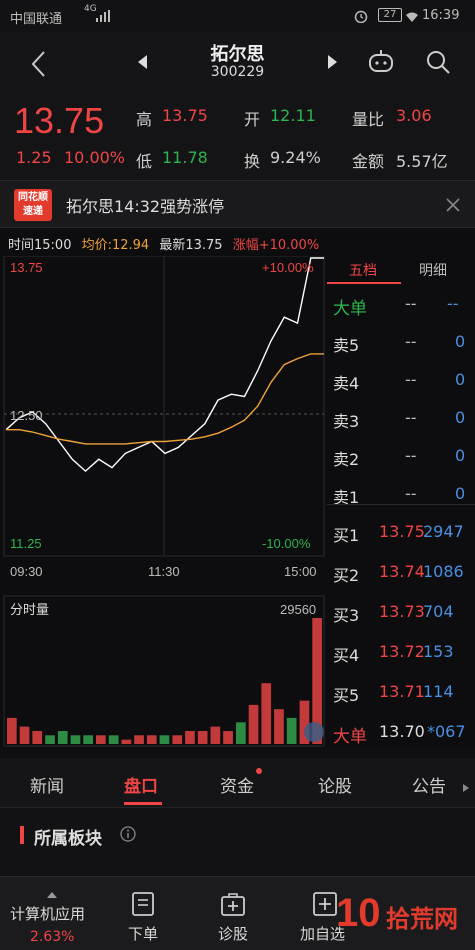 This screenshot has width=475, height=950. Describe the element at coordinates (295, 157) in the screenshot. I see `turnover-value: 9.24%` at that location.